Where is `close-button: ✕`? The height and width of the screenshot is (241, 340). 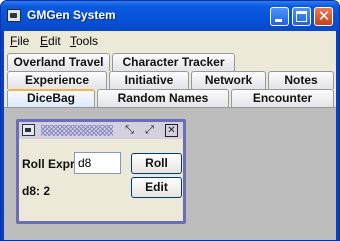 close-button: ✕ is located at coordinates (323, 16).